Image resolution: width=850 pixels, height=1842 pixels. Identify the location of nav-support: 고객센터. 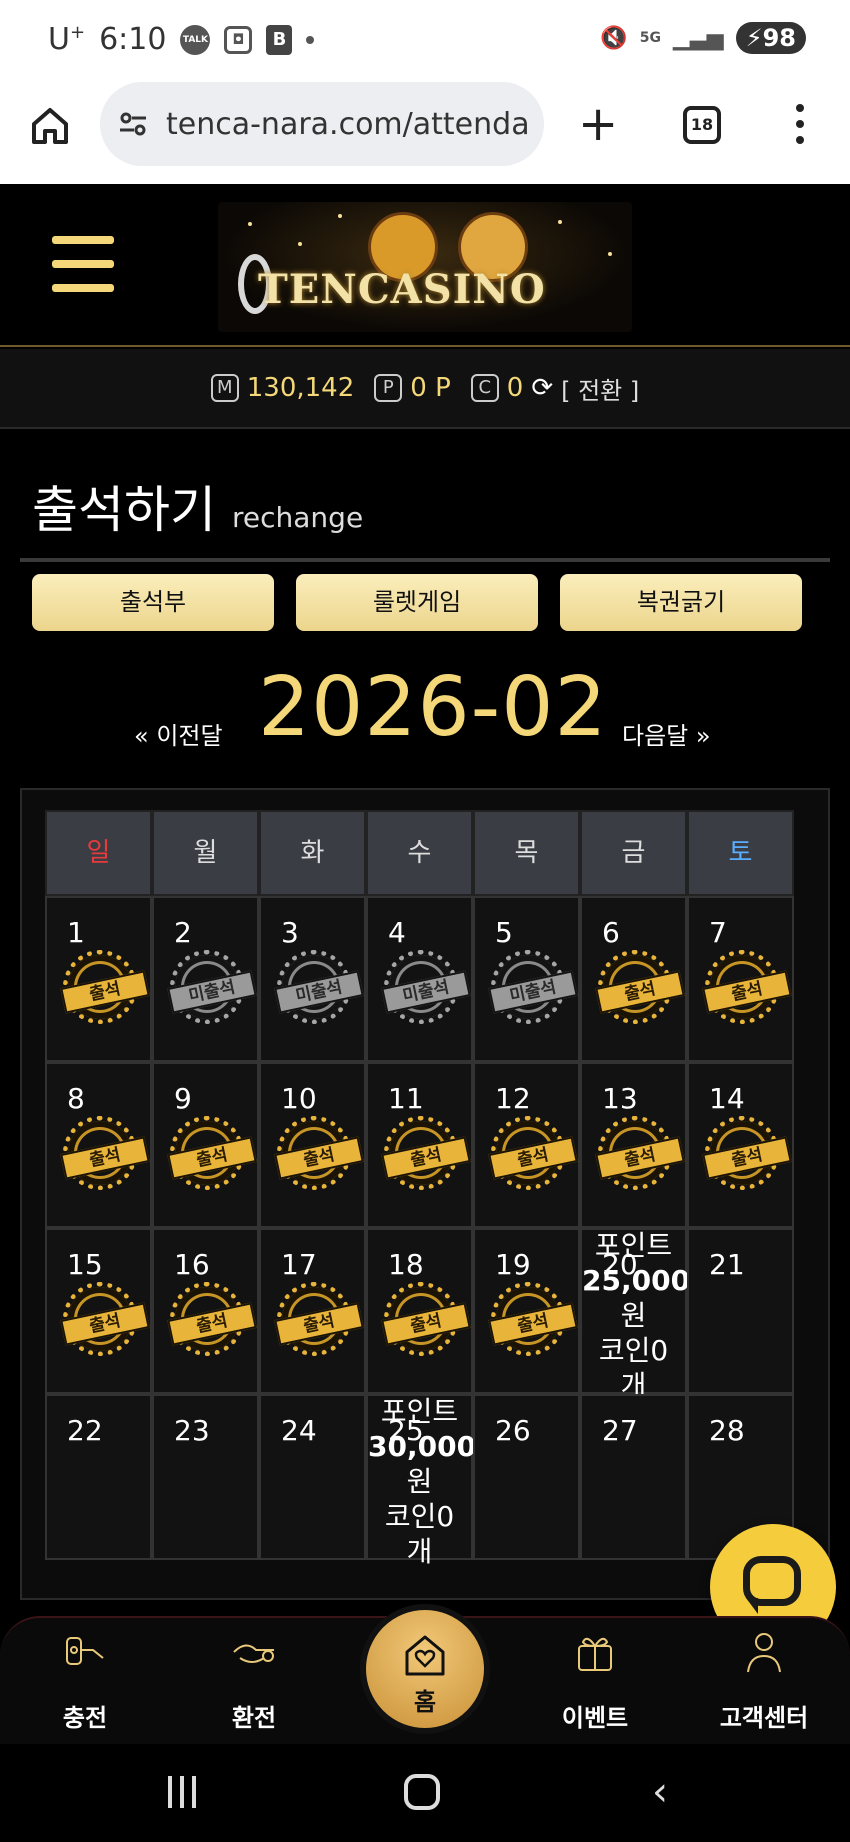
(764, 1680).